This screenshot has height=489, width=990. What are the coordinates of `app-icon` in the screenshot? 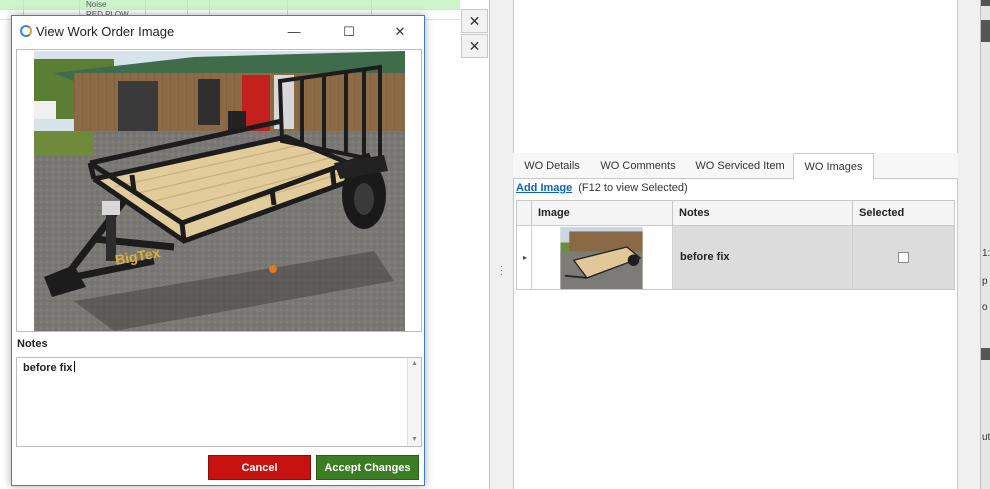 It's located at (26, 31).